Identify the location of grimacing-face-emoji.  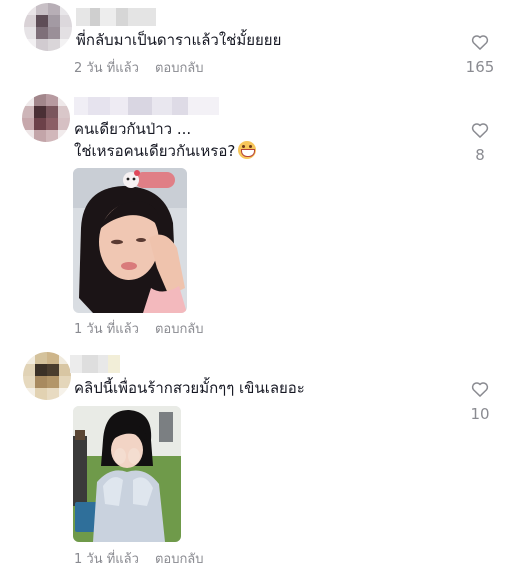
(247, 150).